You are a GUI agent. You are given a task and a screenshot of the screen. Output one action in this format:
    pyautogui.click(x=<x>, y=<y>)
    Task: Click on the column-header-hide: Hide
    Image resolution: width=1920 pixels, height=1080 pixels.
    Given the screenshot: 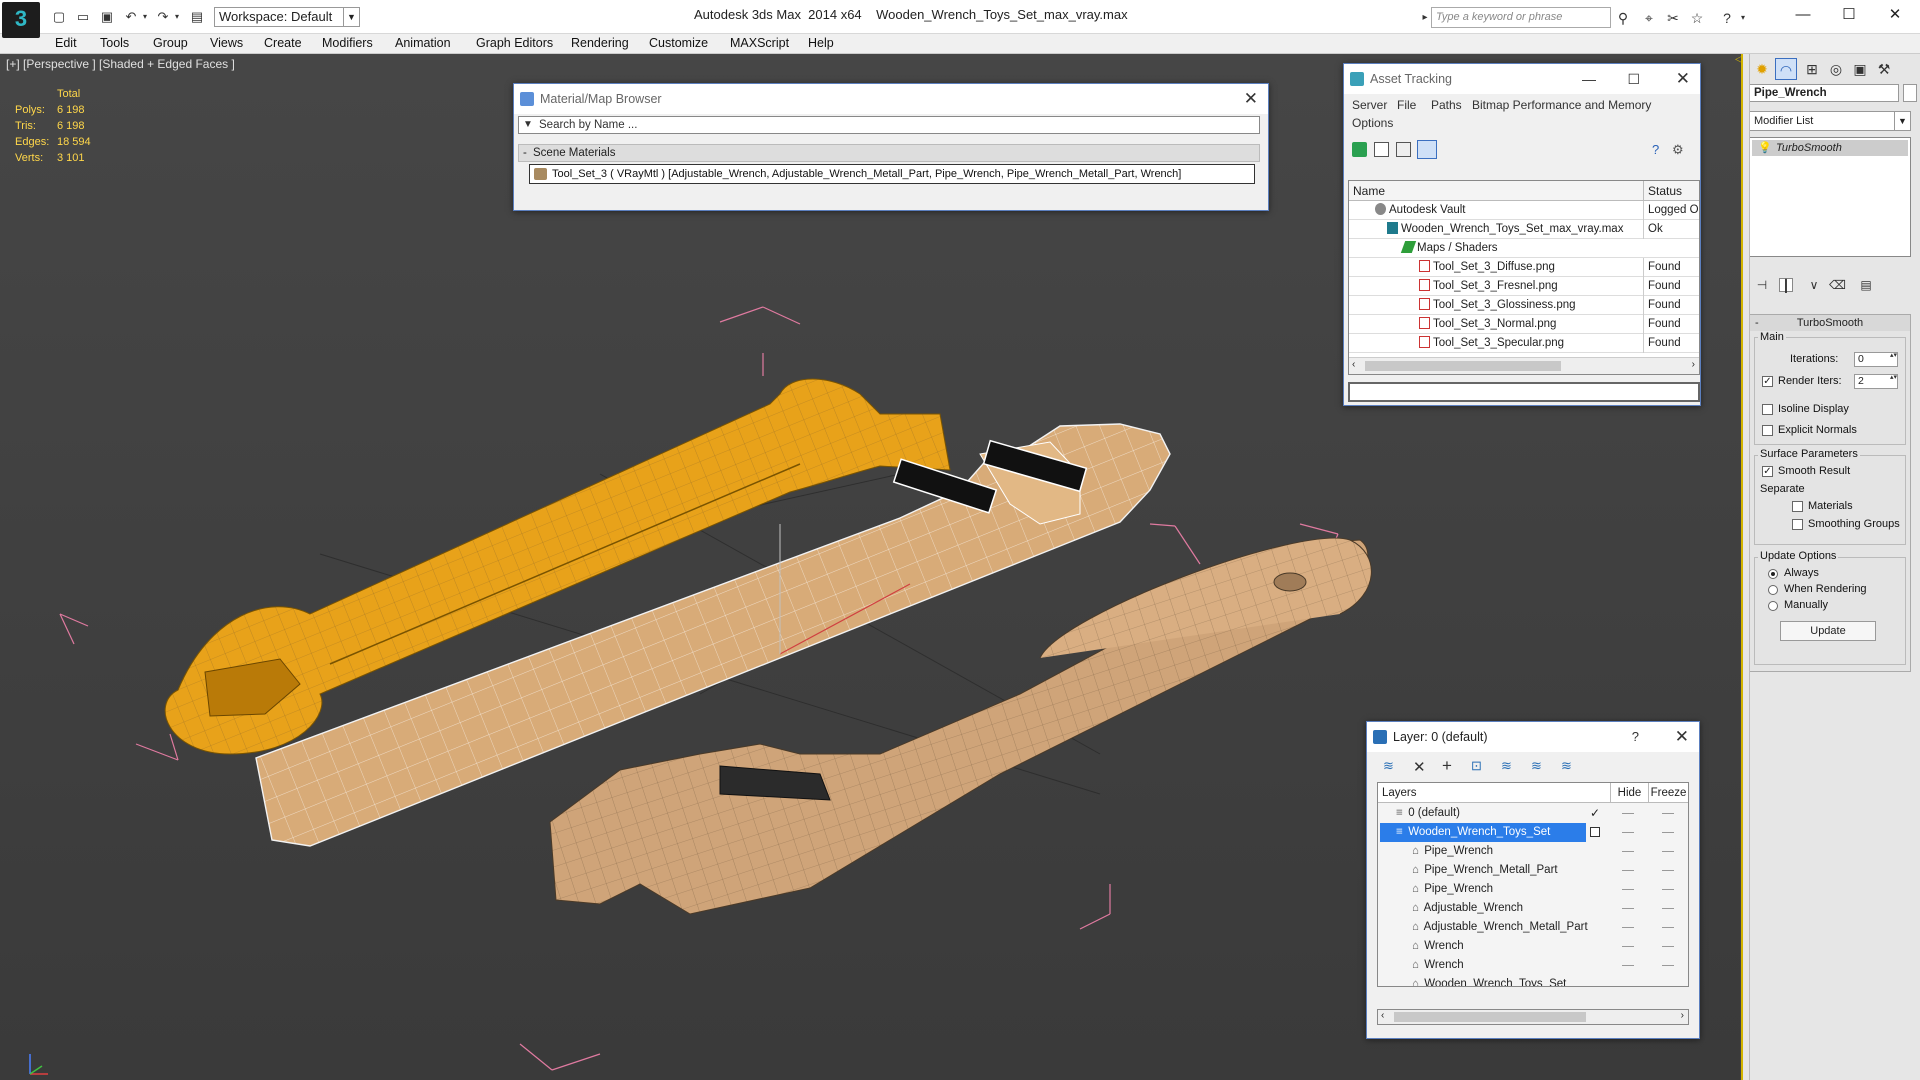 What is the action you would take?
    pyautogui.click(x=1629, y=793)
    